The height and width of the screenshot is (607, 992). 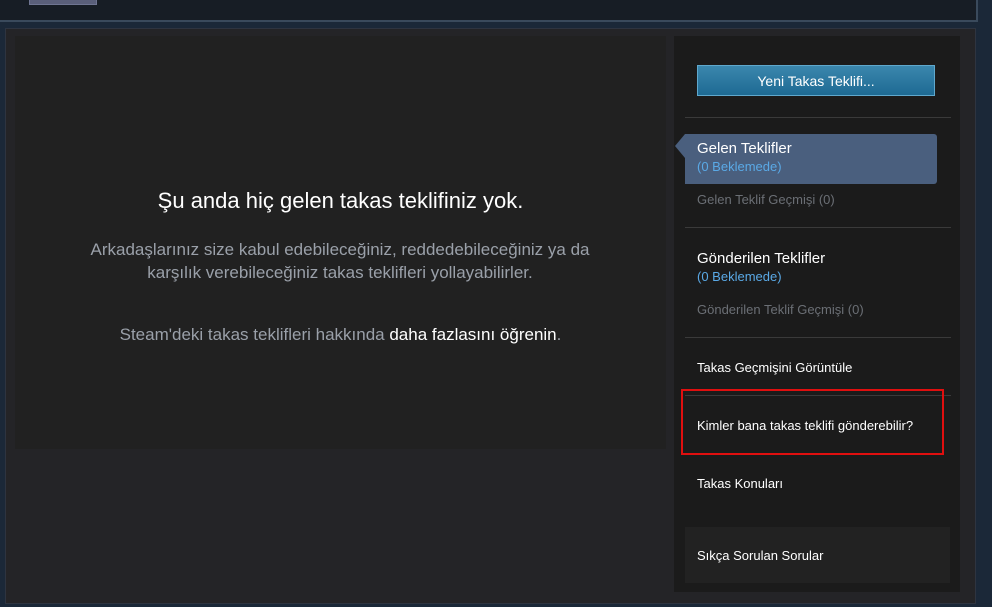 What do you see at coordinates (740, 483) in the screenshot?
I see `trade-topics-link: Takas Konuları` at bounding box center [740, 483].